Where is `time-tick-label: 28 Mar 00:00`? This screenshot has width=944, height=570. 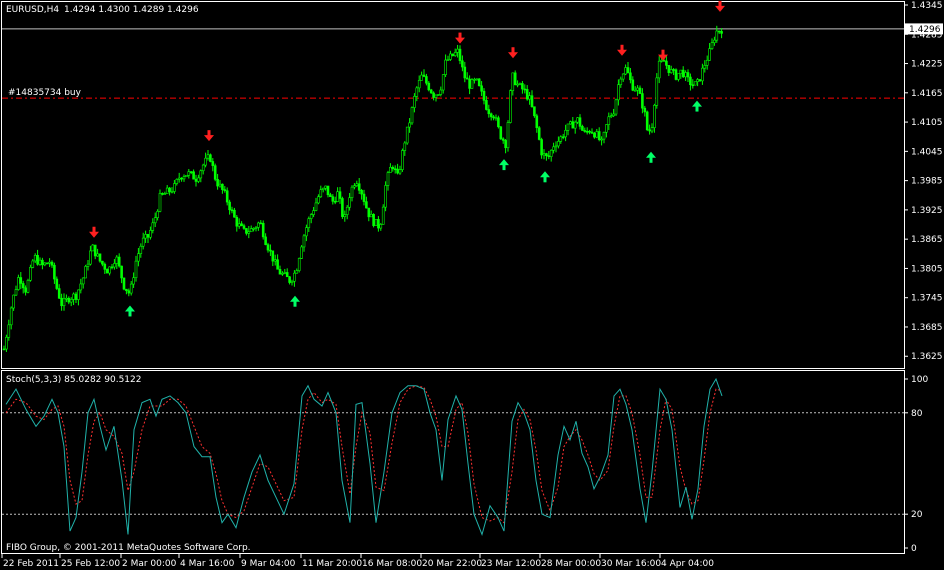
time-tick-label: 28 Mar 00:00 is located at coordinates (571, 564).